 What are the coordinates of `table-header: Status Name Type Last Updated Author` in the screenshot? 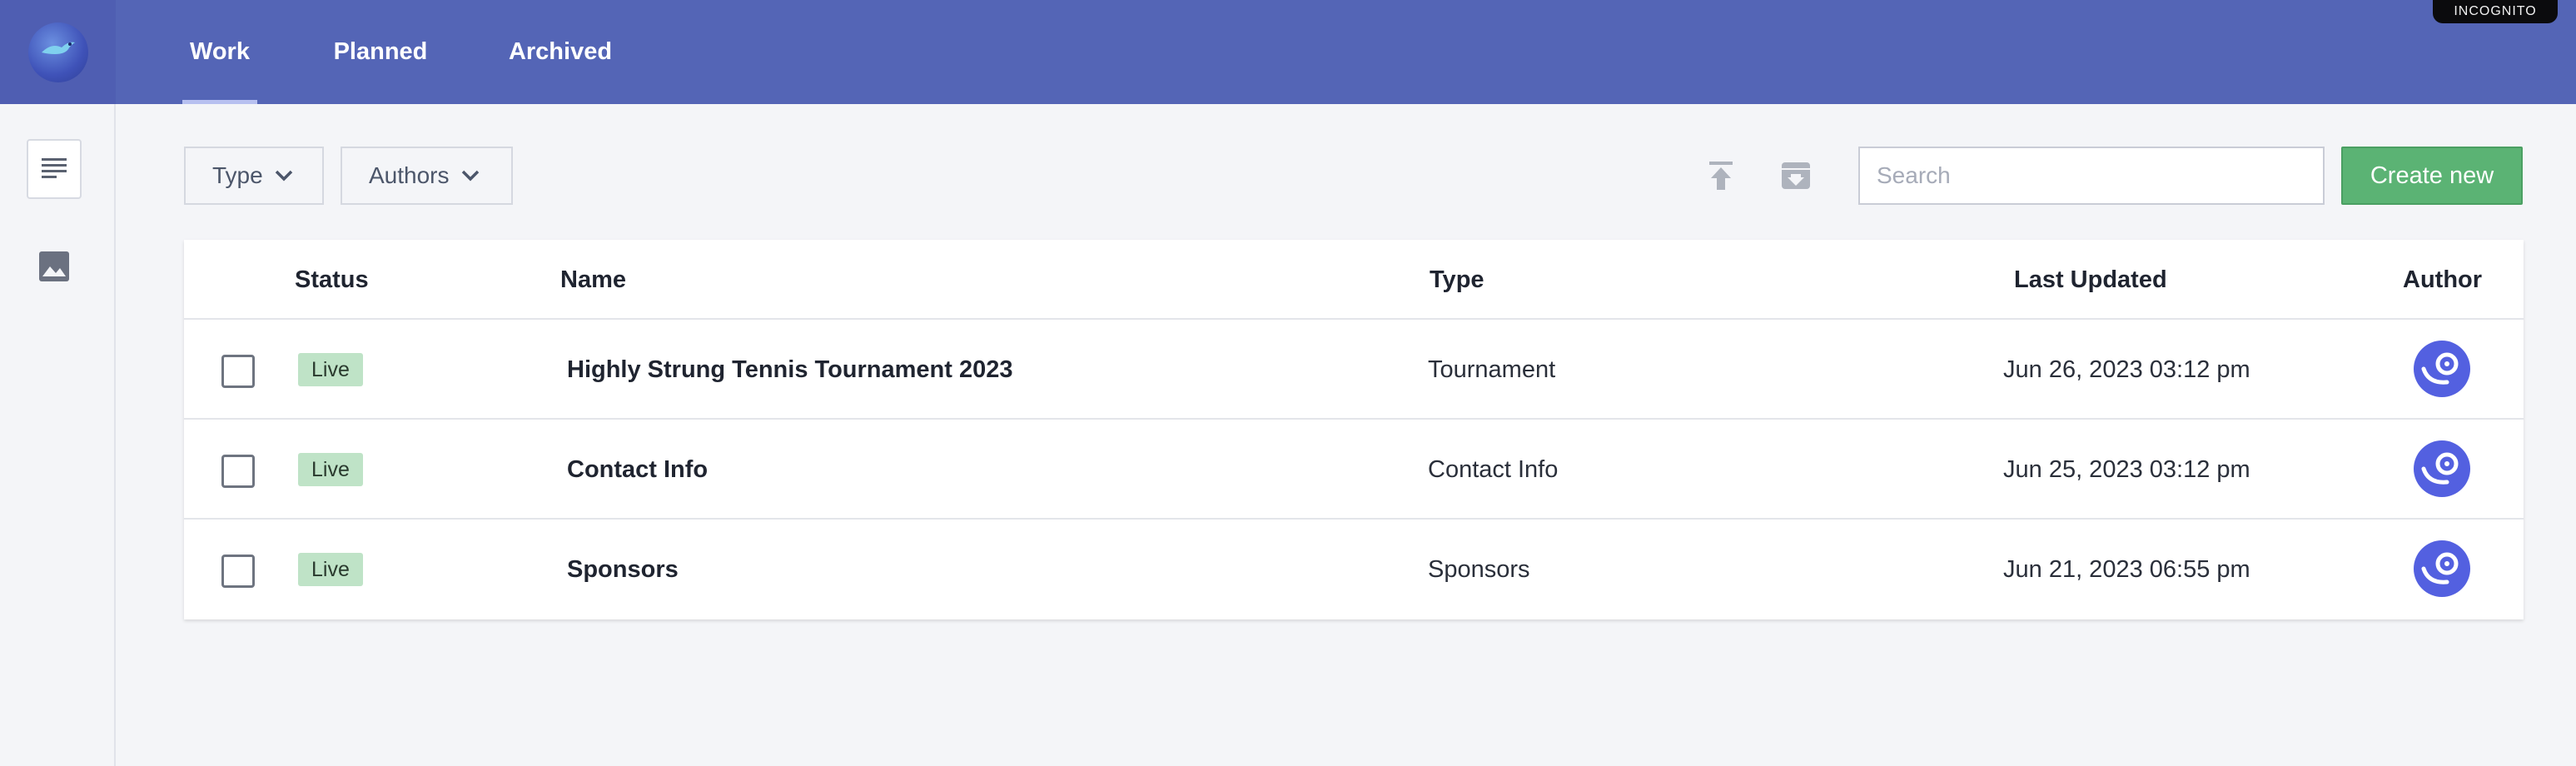 It's located at (1354, 280).